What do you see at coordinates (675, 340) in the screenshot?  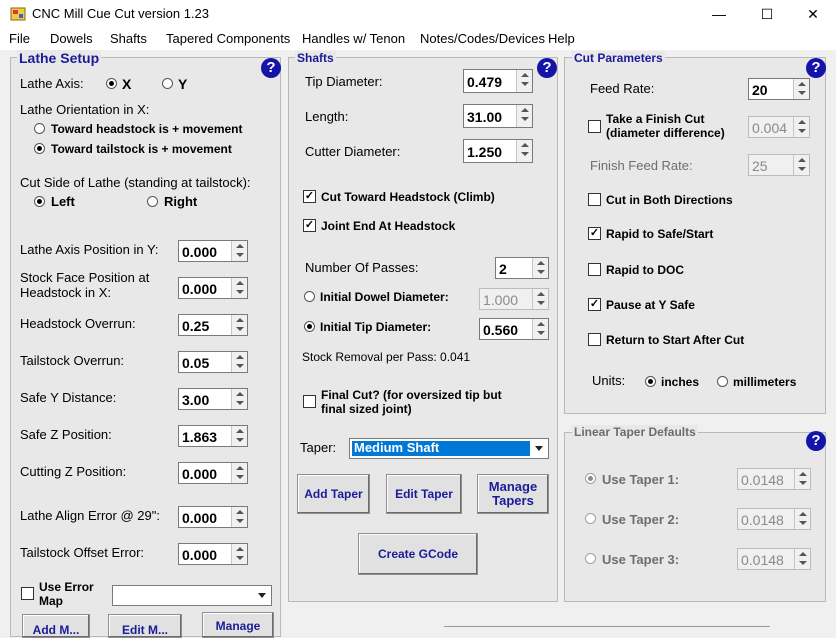 I see `return-start-label: Return to Start After Cut` at bounding box center [675, 340].